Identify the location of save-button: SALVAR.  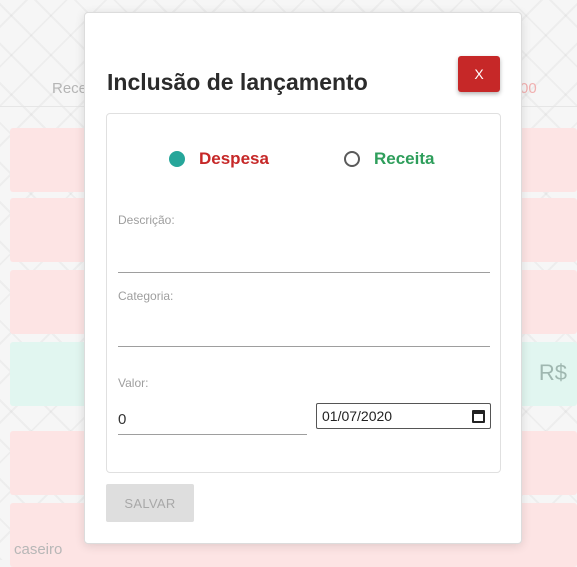
(150, 503).